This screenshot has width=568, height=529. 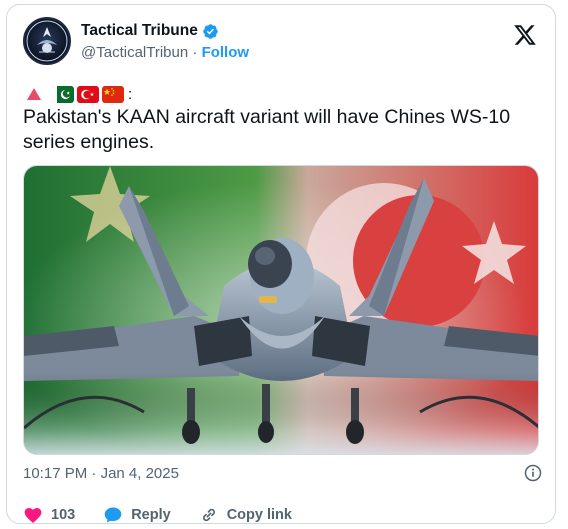 I want to click on reply-bubble-icon, so click(x=113, y=515).